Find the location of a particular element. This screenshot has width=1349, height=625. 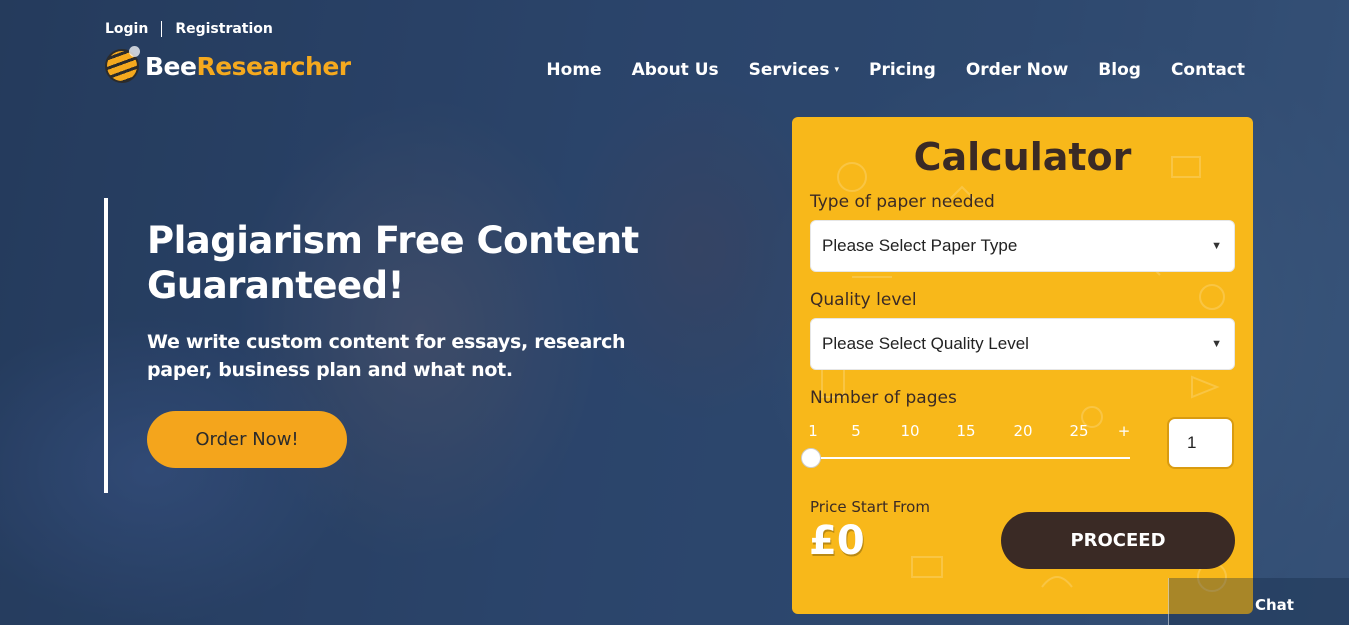

quality-level-value: Please Select Quality Level is located at coordinates (925, 343).